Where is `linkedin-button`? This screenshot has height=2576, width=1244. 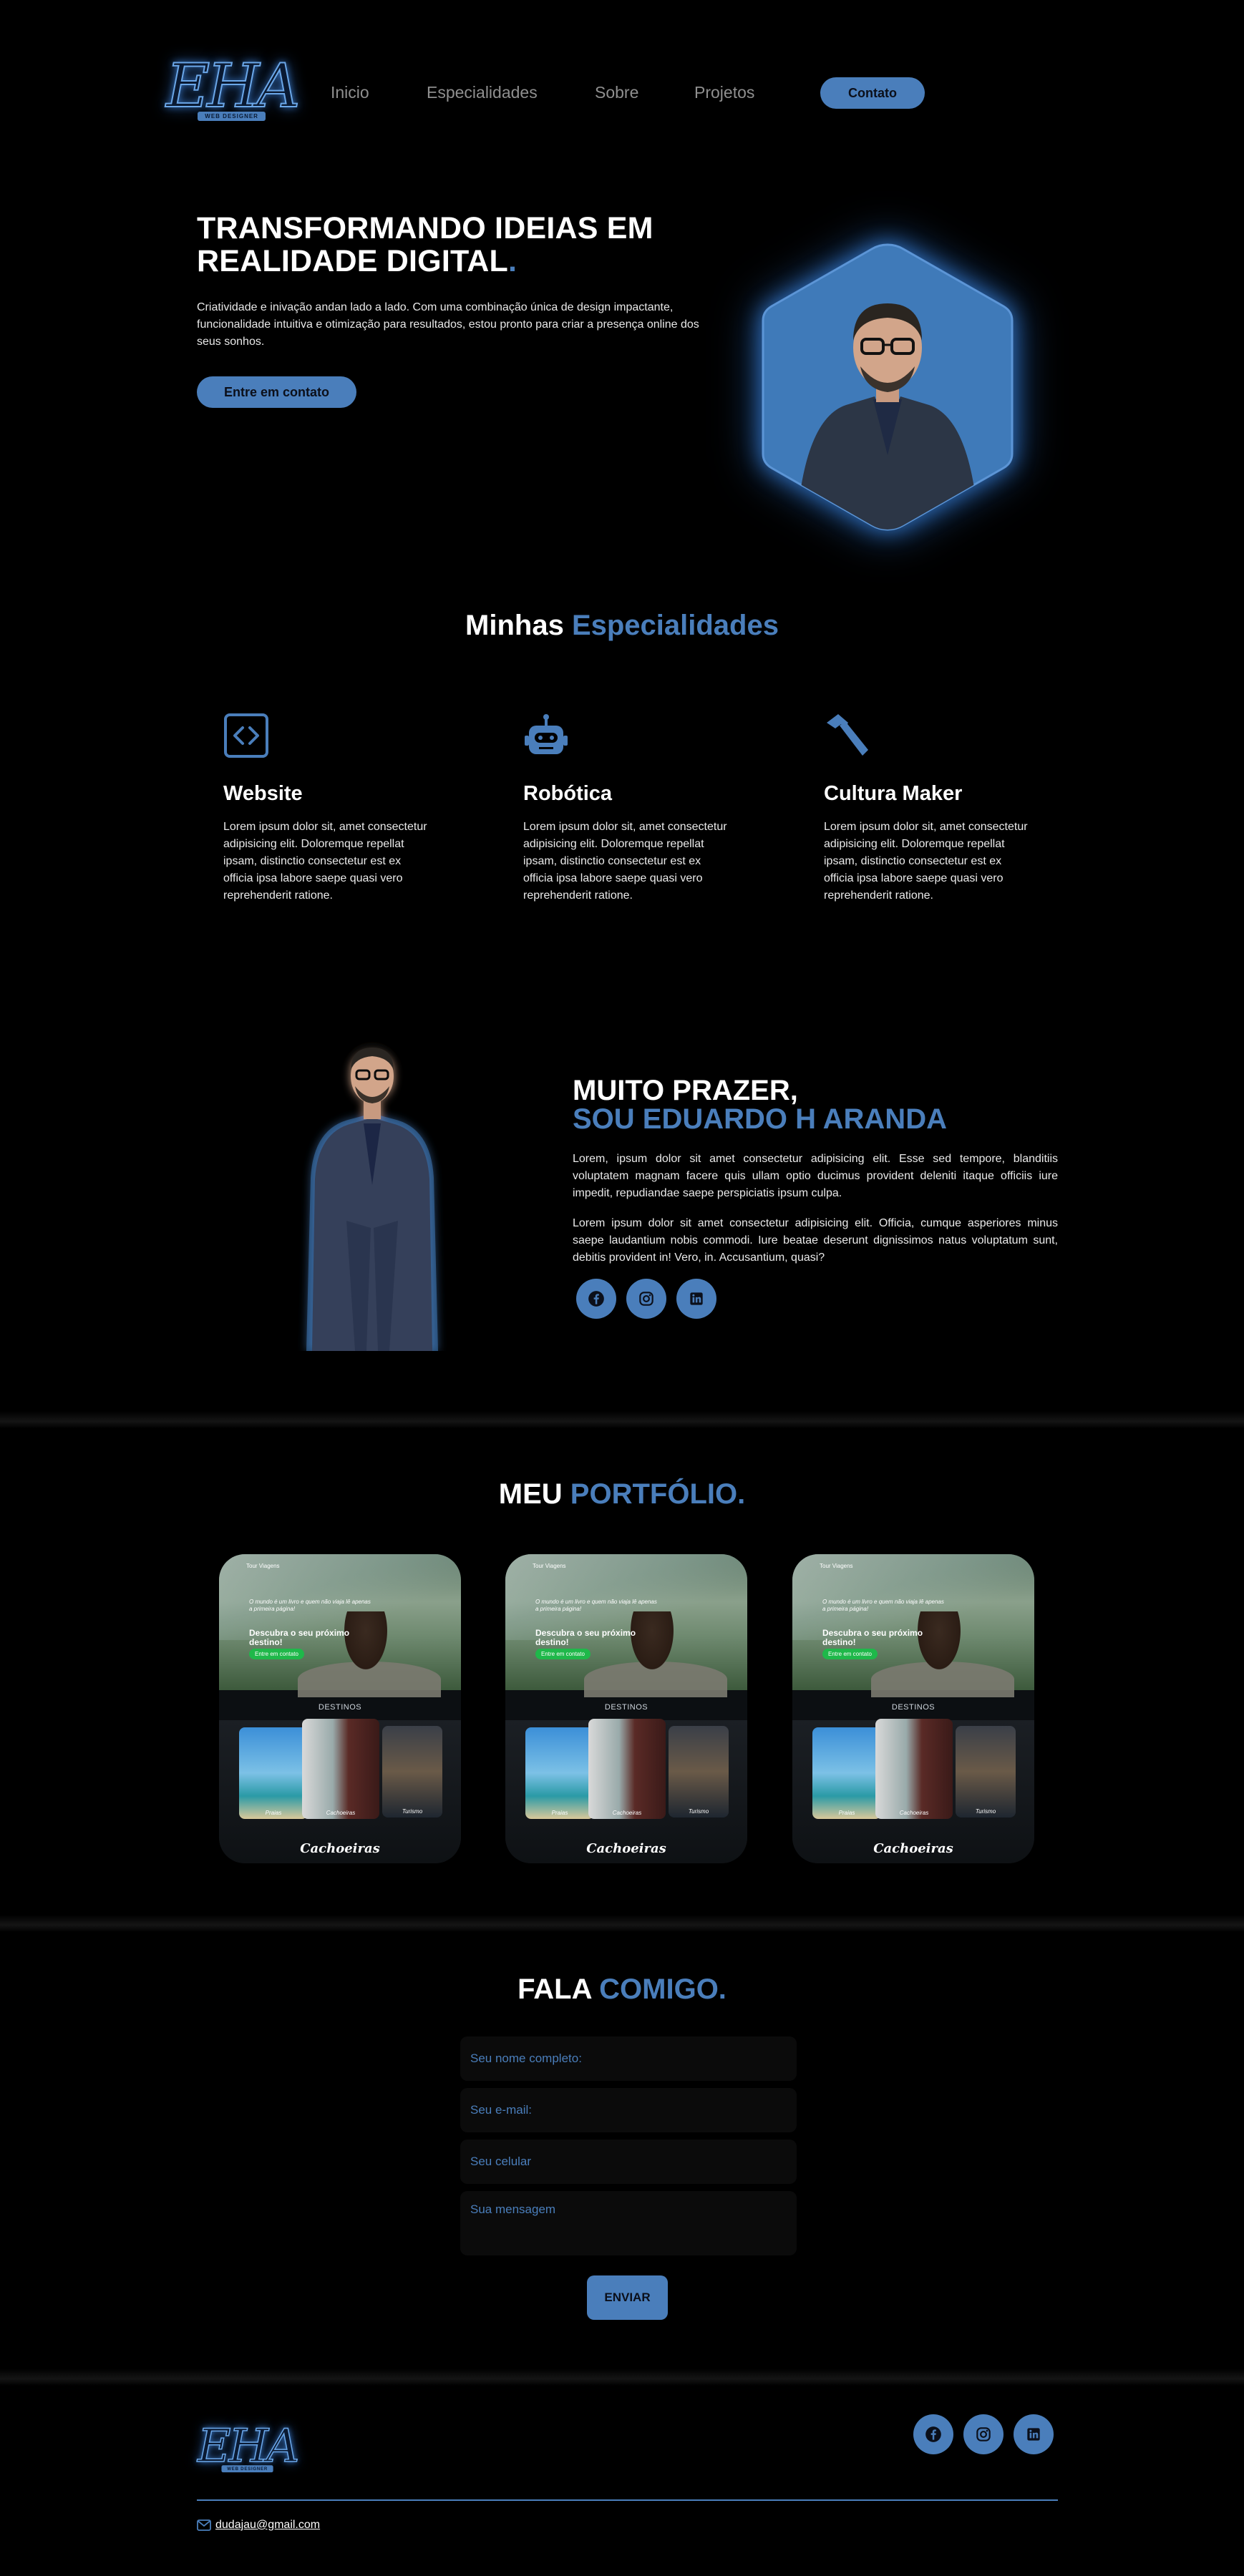 linkedin-button is located at coordinates (696, 1299).